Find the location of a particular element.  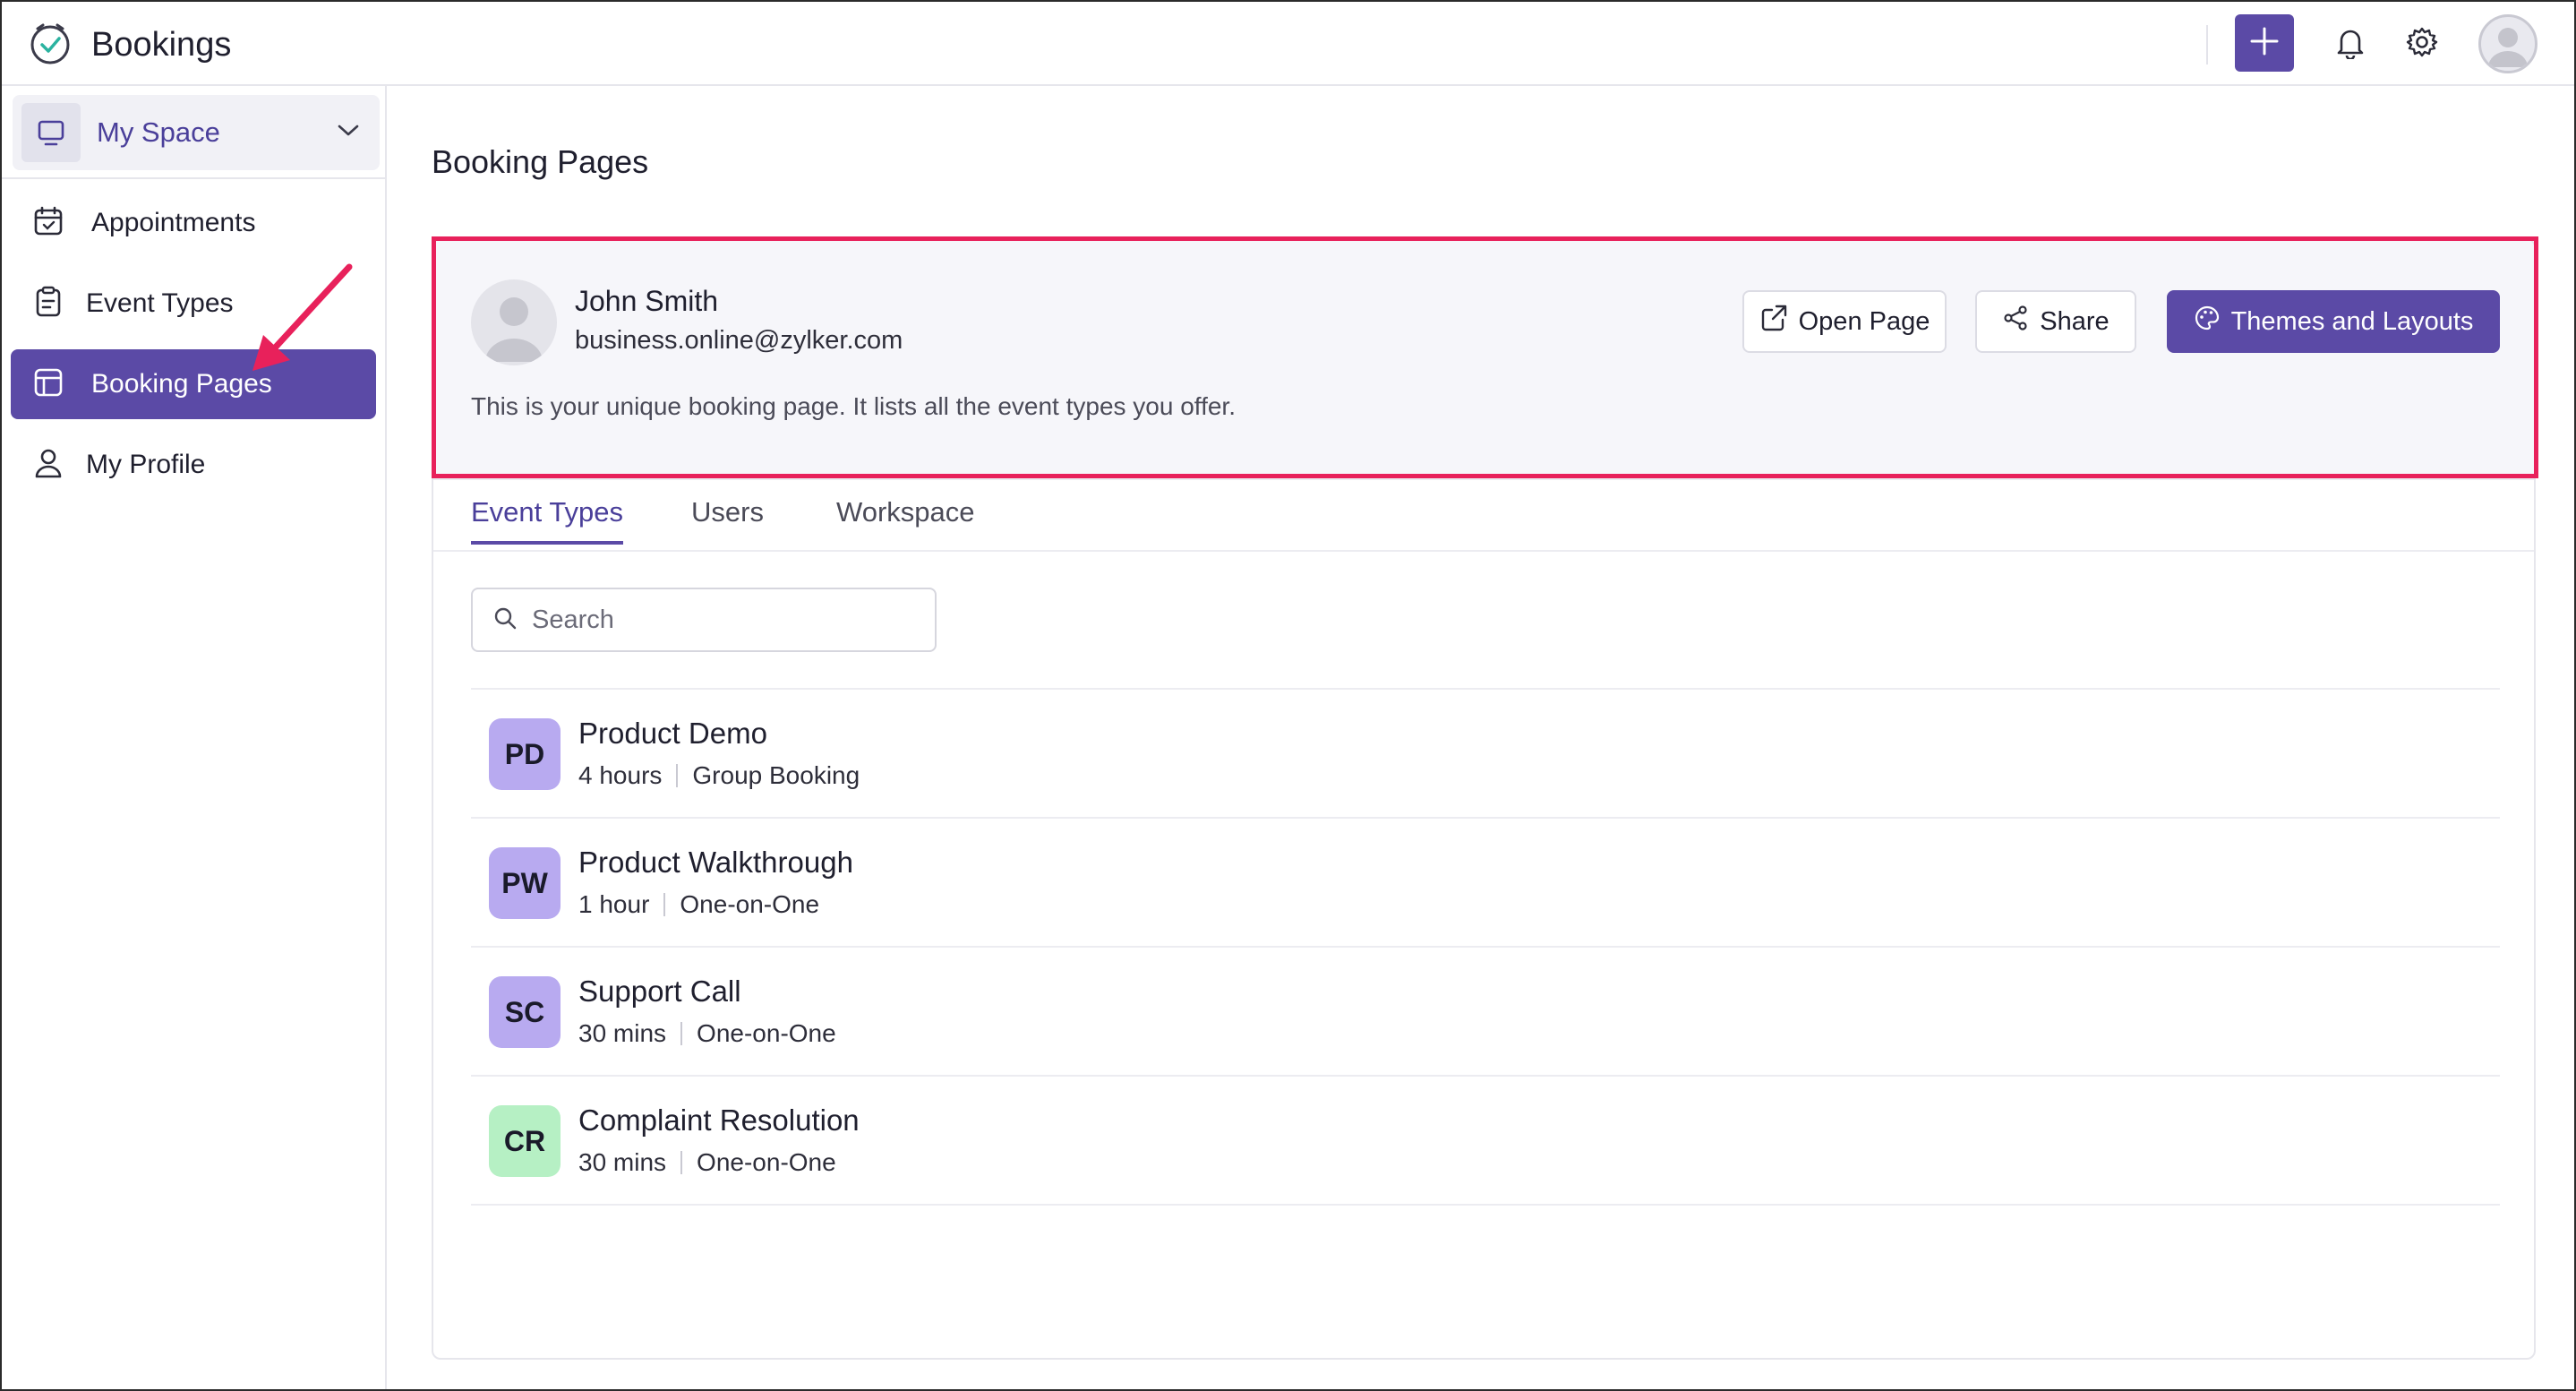

list-item: PD Product Demo 4 hours Group Booking is located at coordinates (1485, 754).